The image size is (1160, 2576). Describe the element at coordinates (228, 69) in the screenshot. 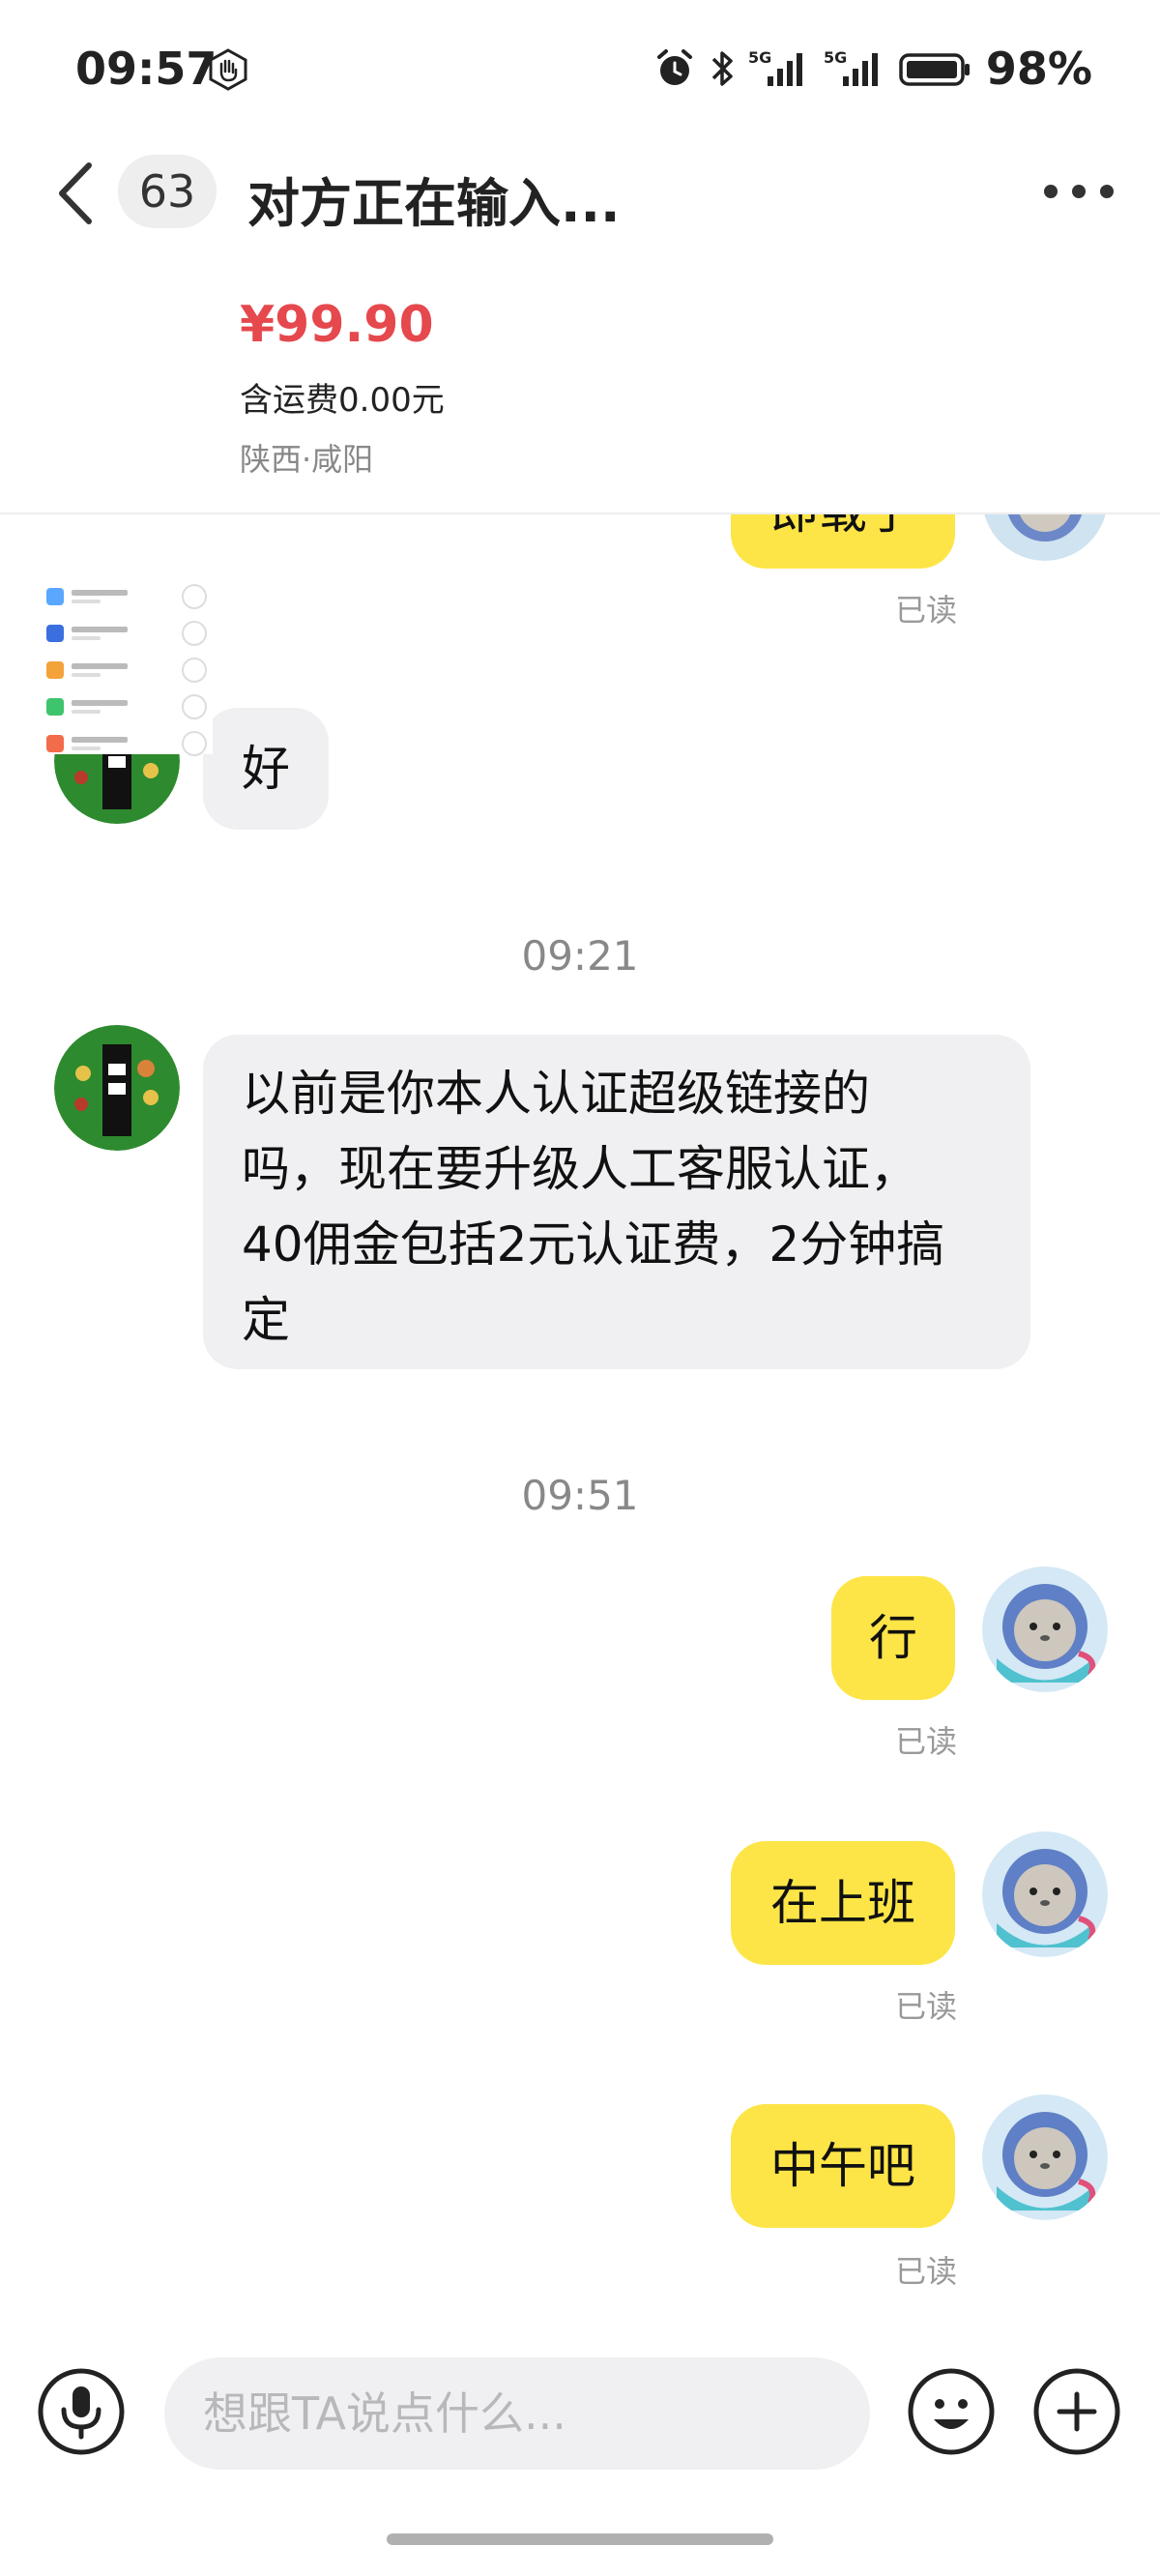

I see `gesture-icon` at that location.